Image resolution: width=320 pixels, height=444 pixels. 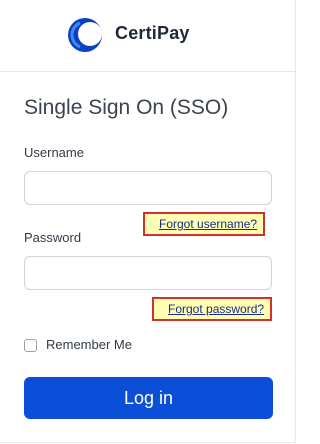 What do you see at coordinates (208, 224) in the screenshot?
I see `forgot-username-label: Forgot username?` at bounding box center [208, 224].